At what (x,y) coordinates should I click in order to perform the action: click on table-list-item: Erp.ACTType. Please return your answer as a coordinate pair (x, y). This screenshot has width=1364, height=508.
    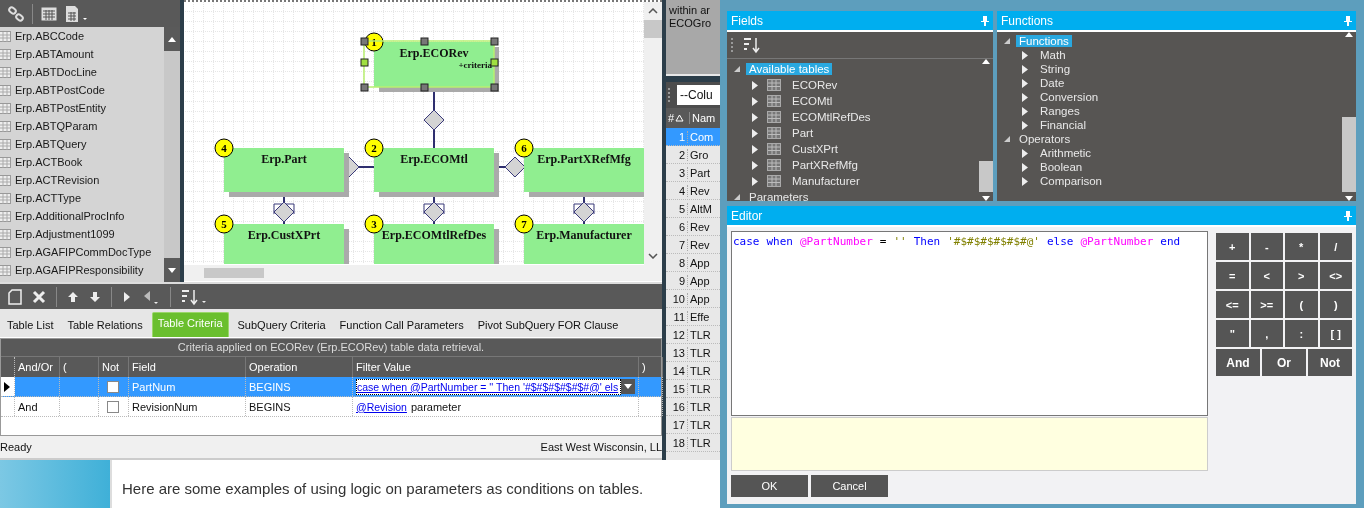
    Looking at the image, I should click on (82, 198).